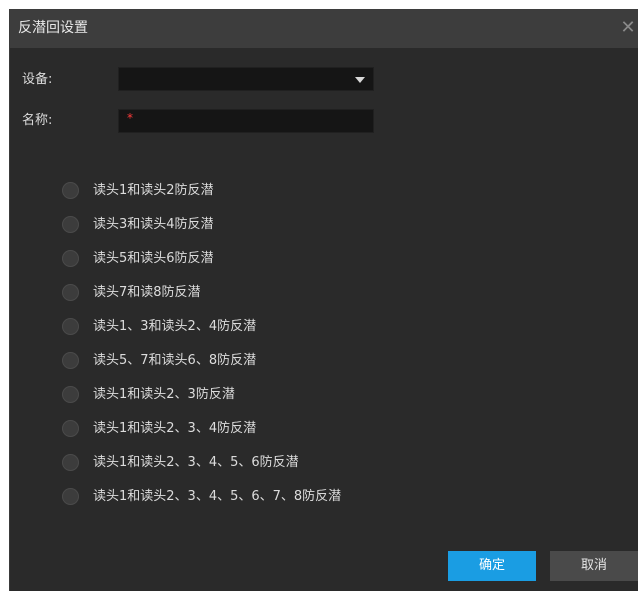 This screenshot has height=591, width=638. Describe the element at coordinates (627, 28) in the screenshot. I see `close-icon: ✕` at that location.